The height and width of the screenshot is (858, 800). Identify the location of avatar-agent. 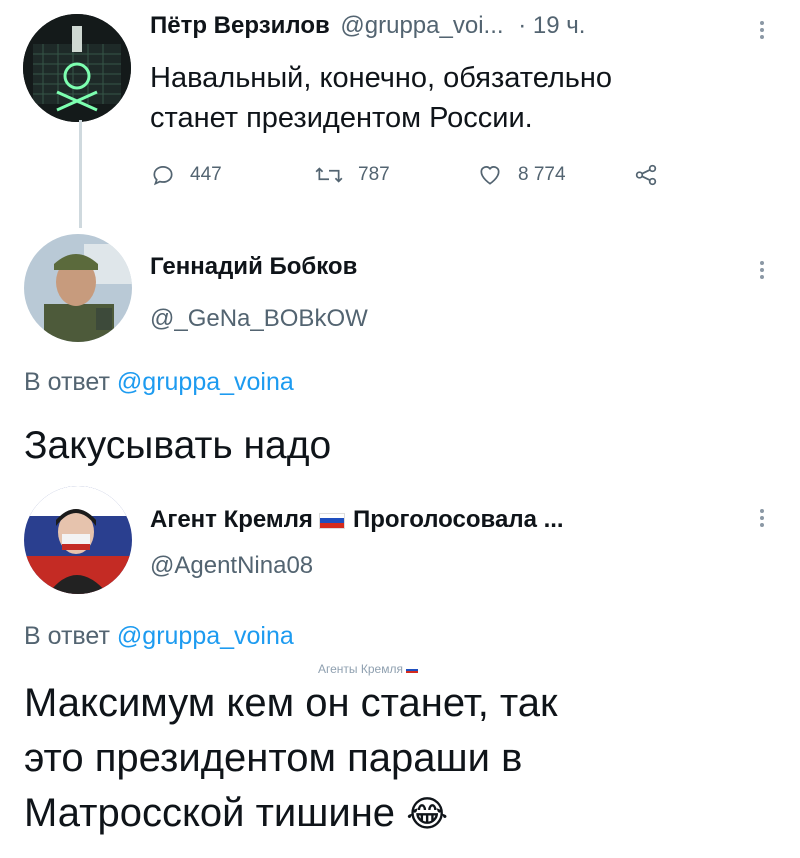
(78, 540).